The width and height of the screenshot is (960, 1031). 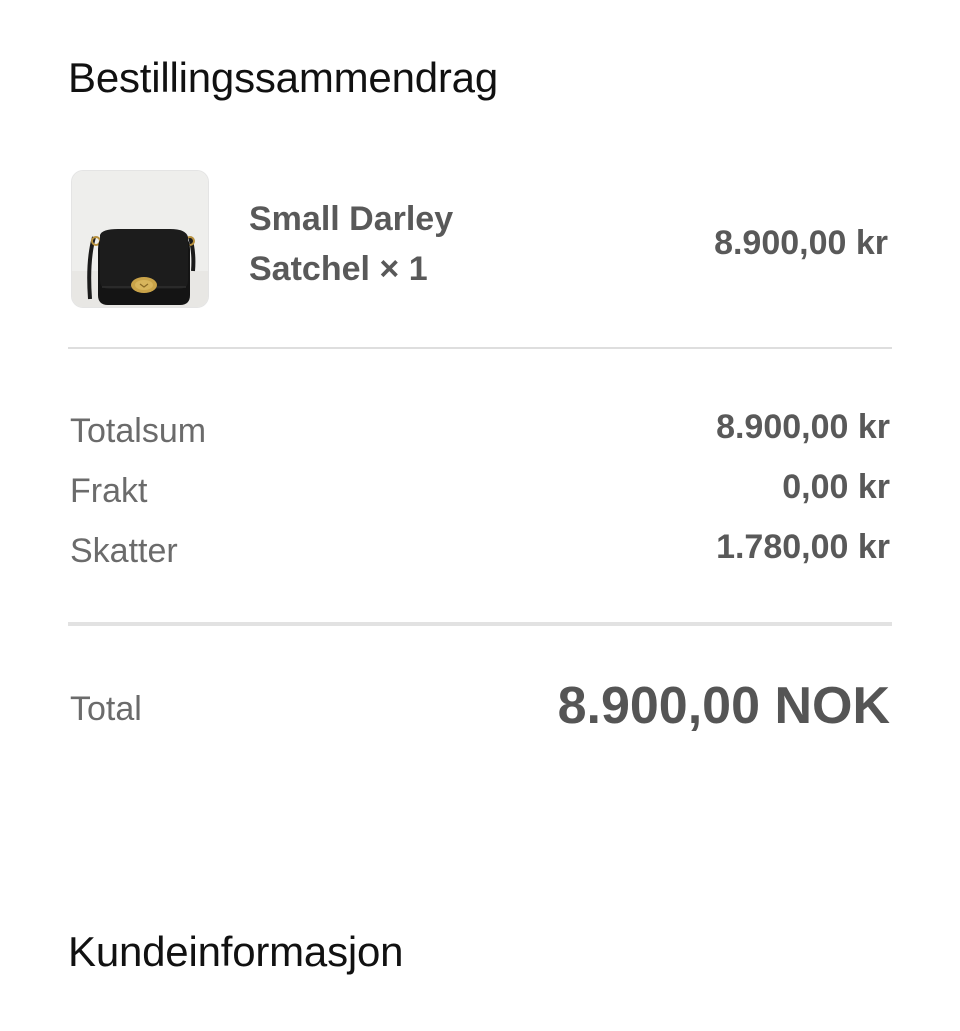 I want to click on subtotal-row: Totalsum 8.900,00 kr, so click(x=479, y=435).